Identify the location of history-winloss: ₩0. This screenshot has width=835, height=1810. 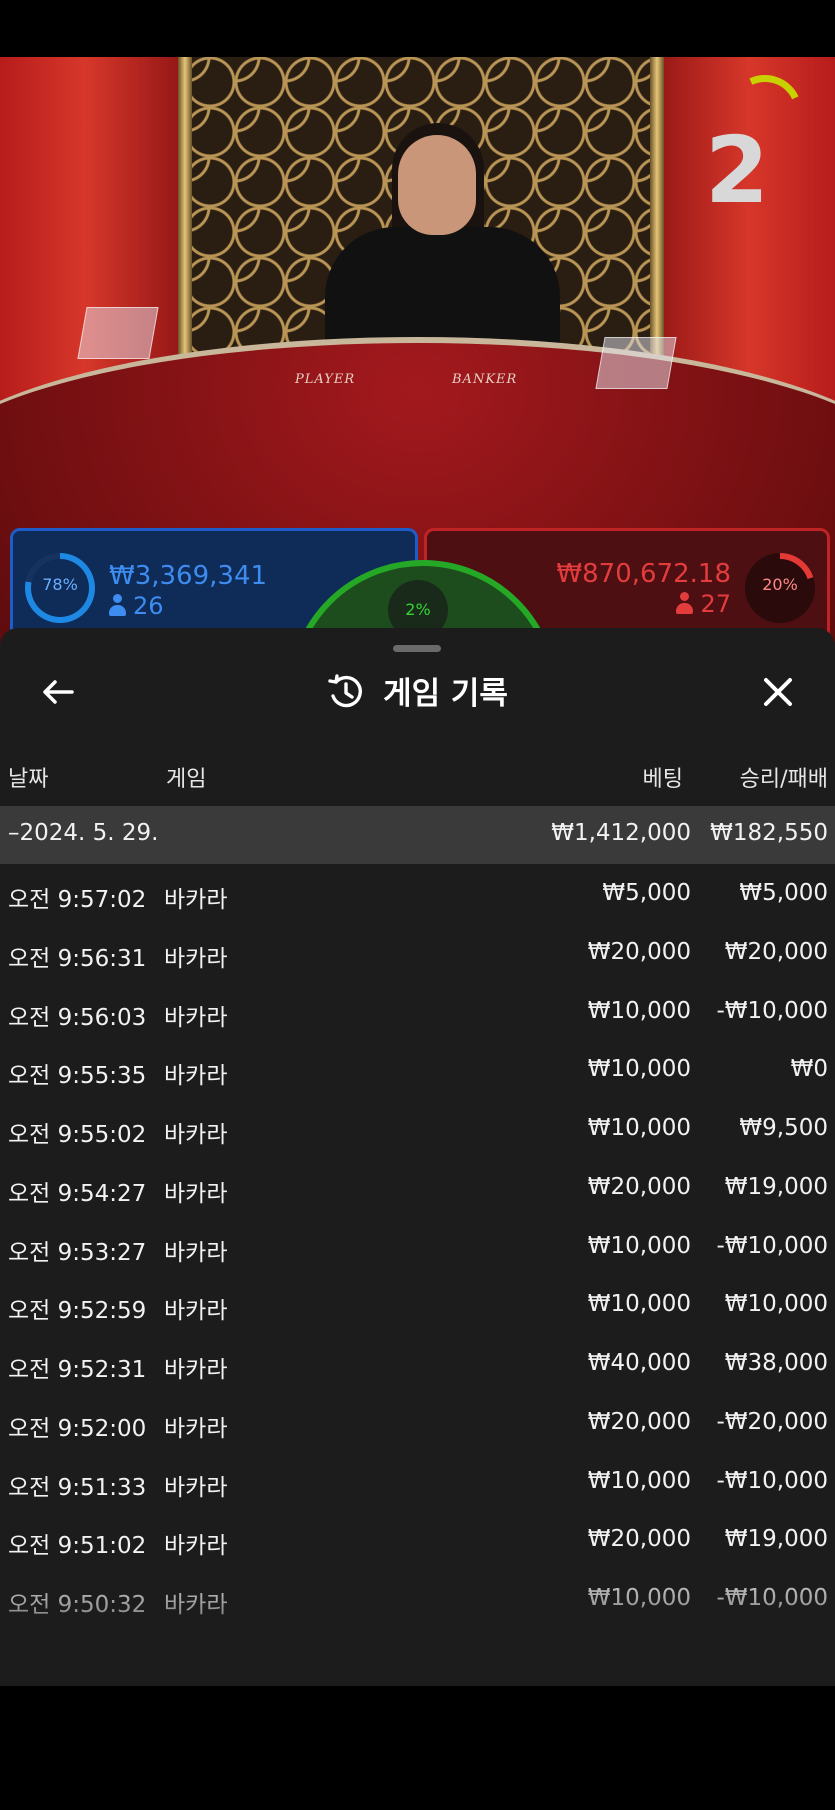
(809, 1069).